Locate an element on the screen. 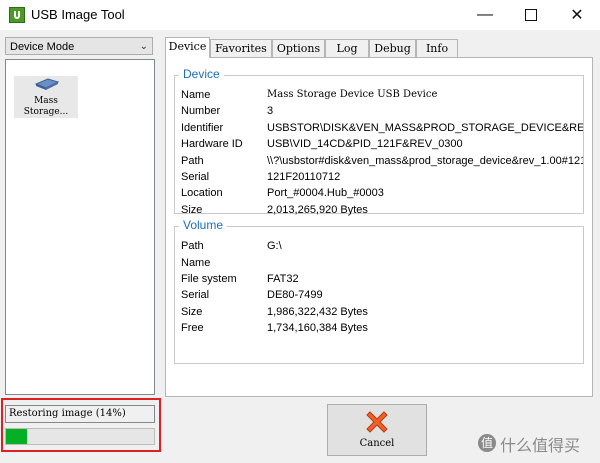 This screenshot has width=600, height=463. cancel-label: Cancel is located at coordinates (377, 443).